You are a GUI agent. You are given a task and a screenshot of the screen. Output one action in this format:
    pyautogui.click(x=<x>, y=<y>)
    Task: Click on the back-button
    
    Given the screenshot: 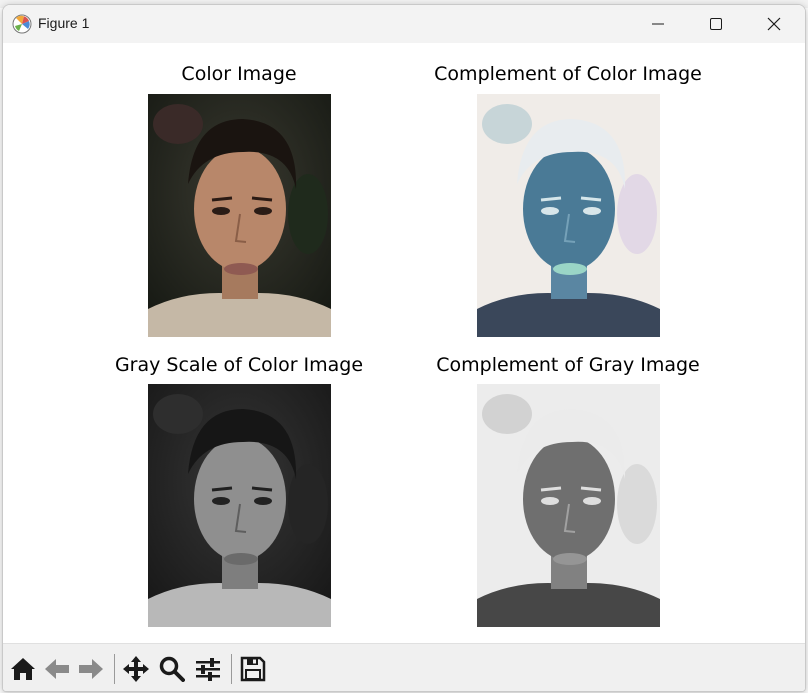 What is the action you would take?
    pyautogui.click(x=57, y=669)
    